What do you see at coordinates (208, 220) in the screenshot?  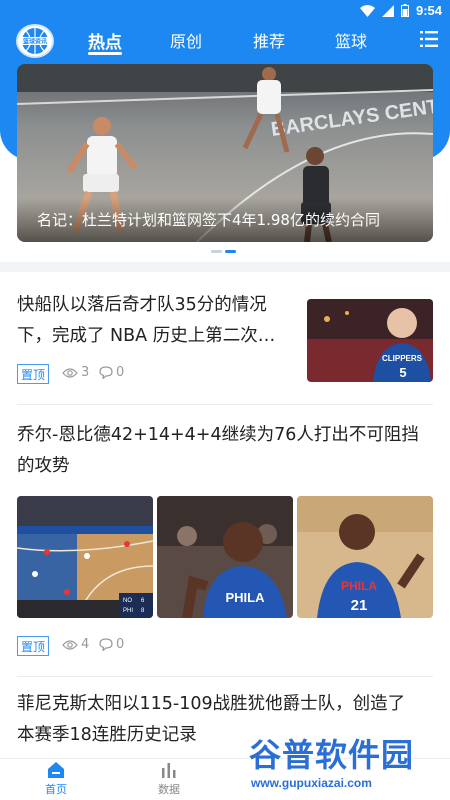 I see `banner-caption: 名记：杜兰特计划和篮网签下4年1.98亿的续约合同` at bounding box center [208, 220].